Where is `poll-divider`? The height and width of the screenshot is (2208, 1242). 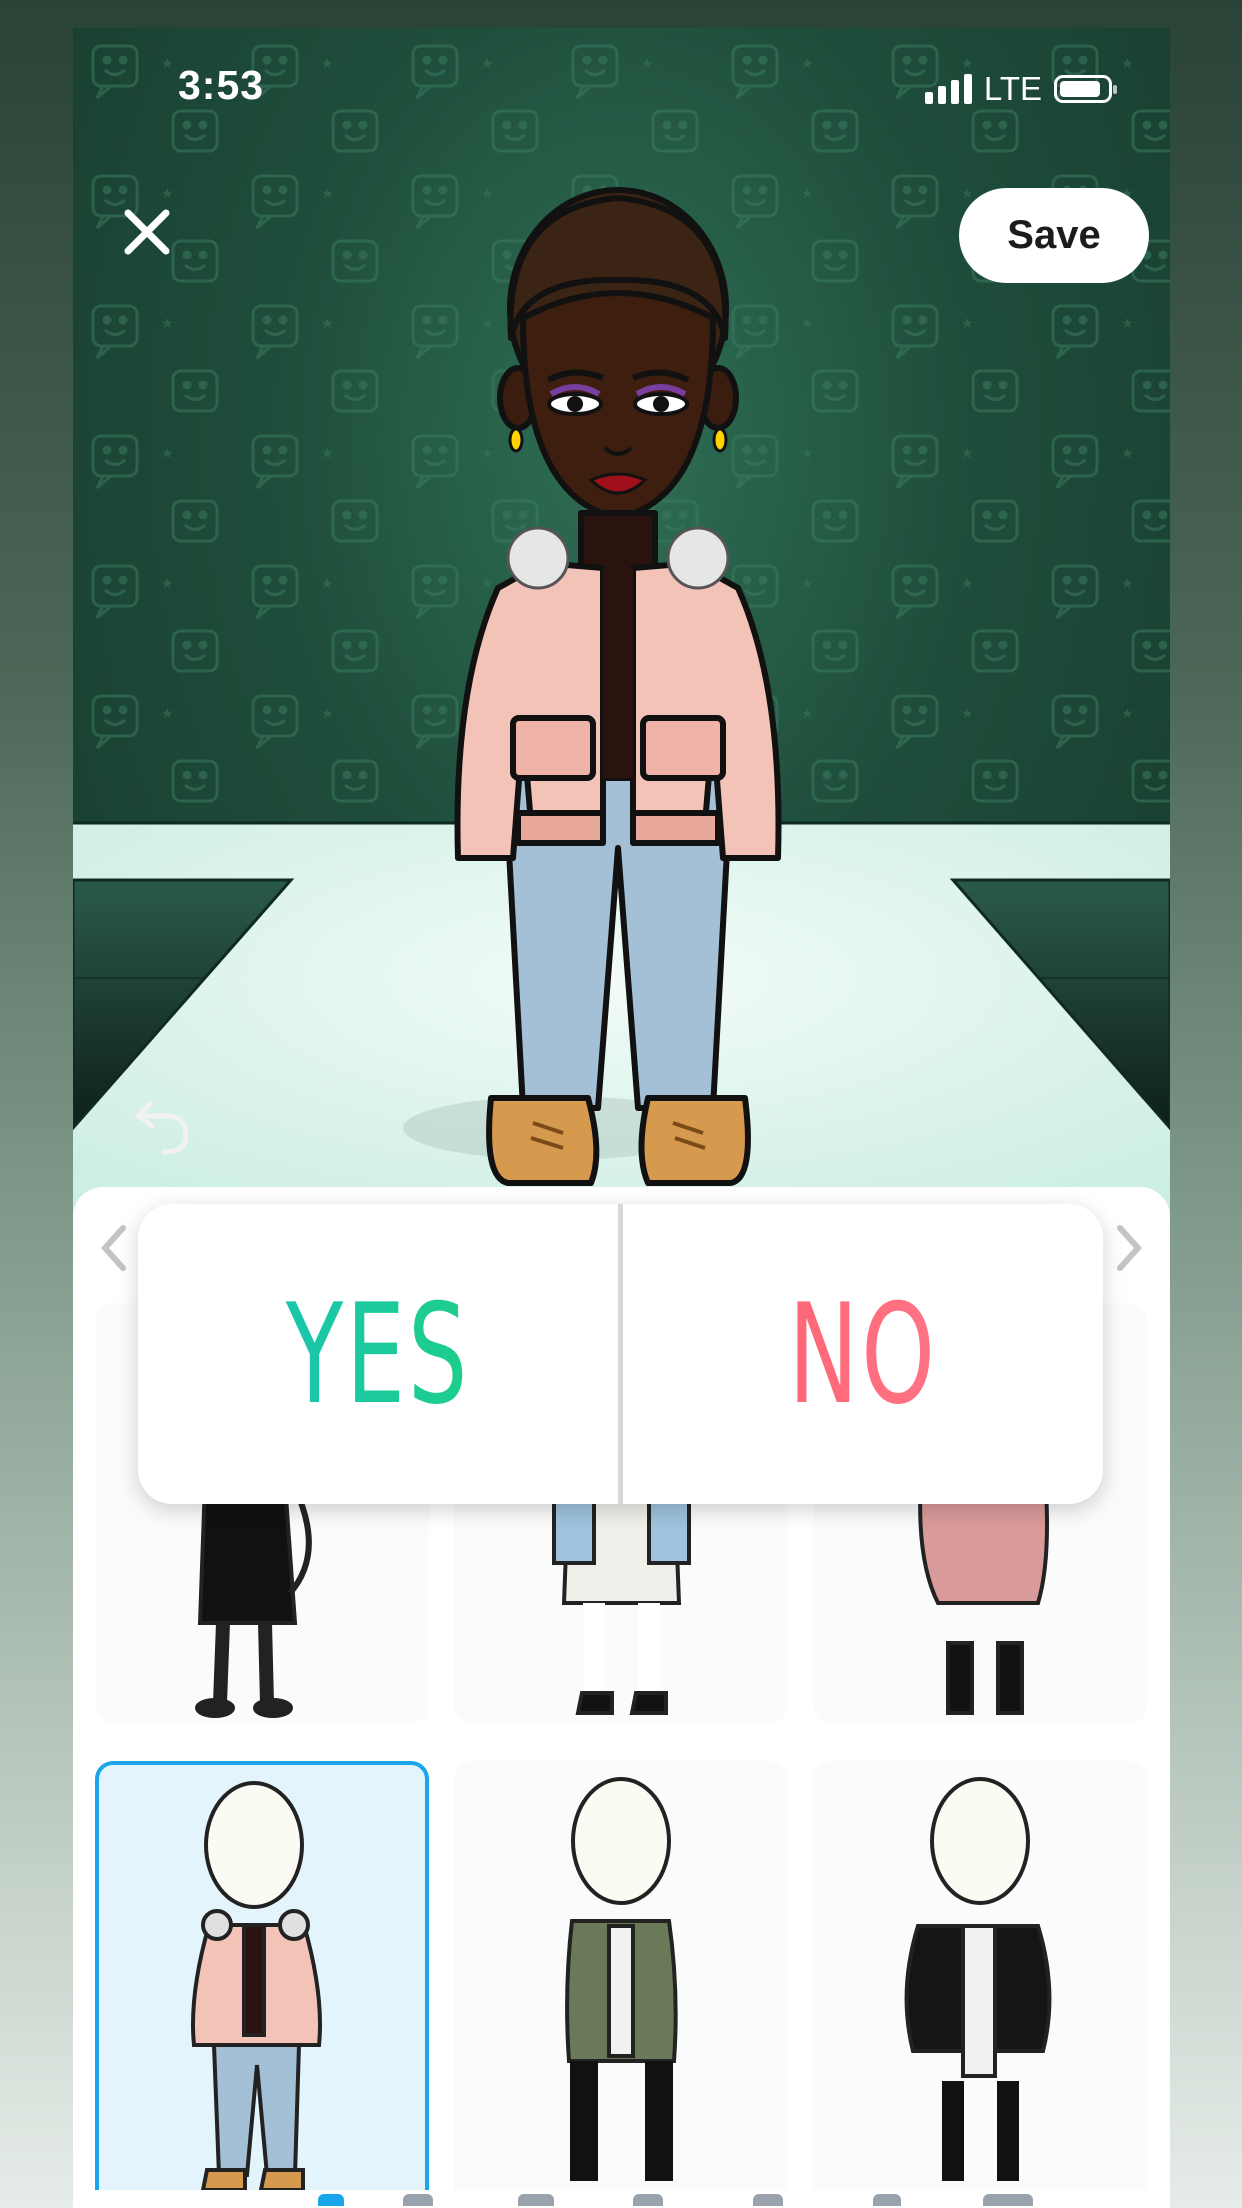
poll-divider is located at coordinates (620, 1354).